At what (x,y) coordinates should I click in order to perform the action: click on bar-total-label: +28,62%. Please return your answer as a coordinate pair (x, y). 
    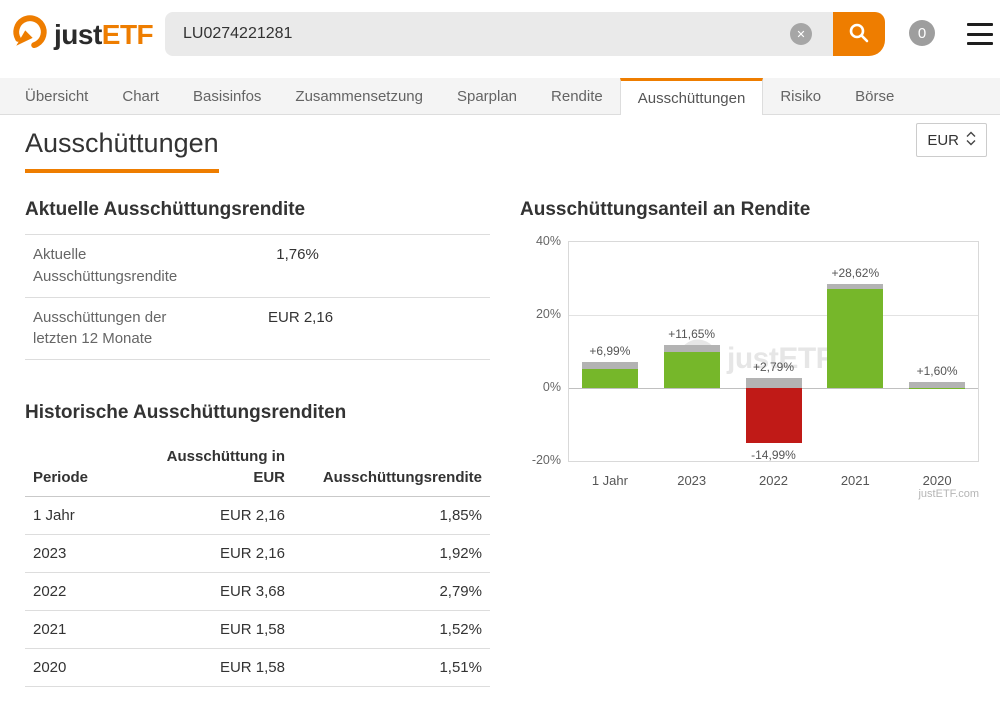
    Looking at the image, I should click on (855, 272).